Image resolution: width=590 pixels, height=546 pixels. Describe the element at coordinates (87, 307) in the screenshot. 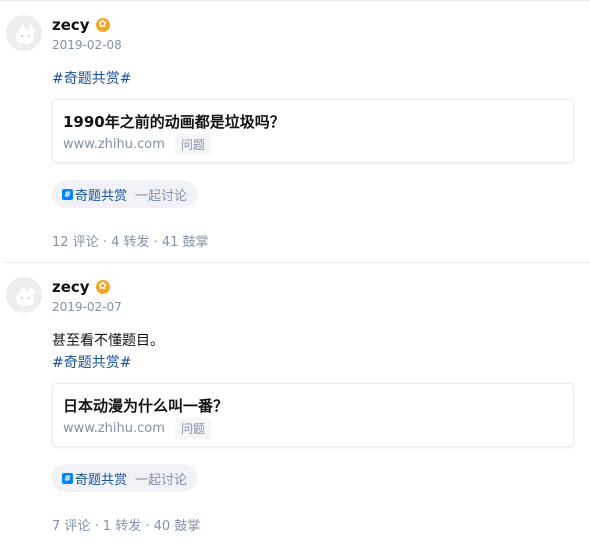

I see `post-date: 2019-02-07` at that location.